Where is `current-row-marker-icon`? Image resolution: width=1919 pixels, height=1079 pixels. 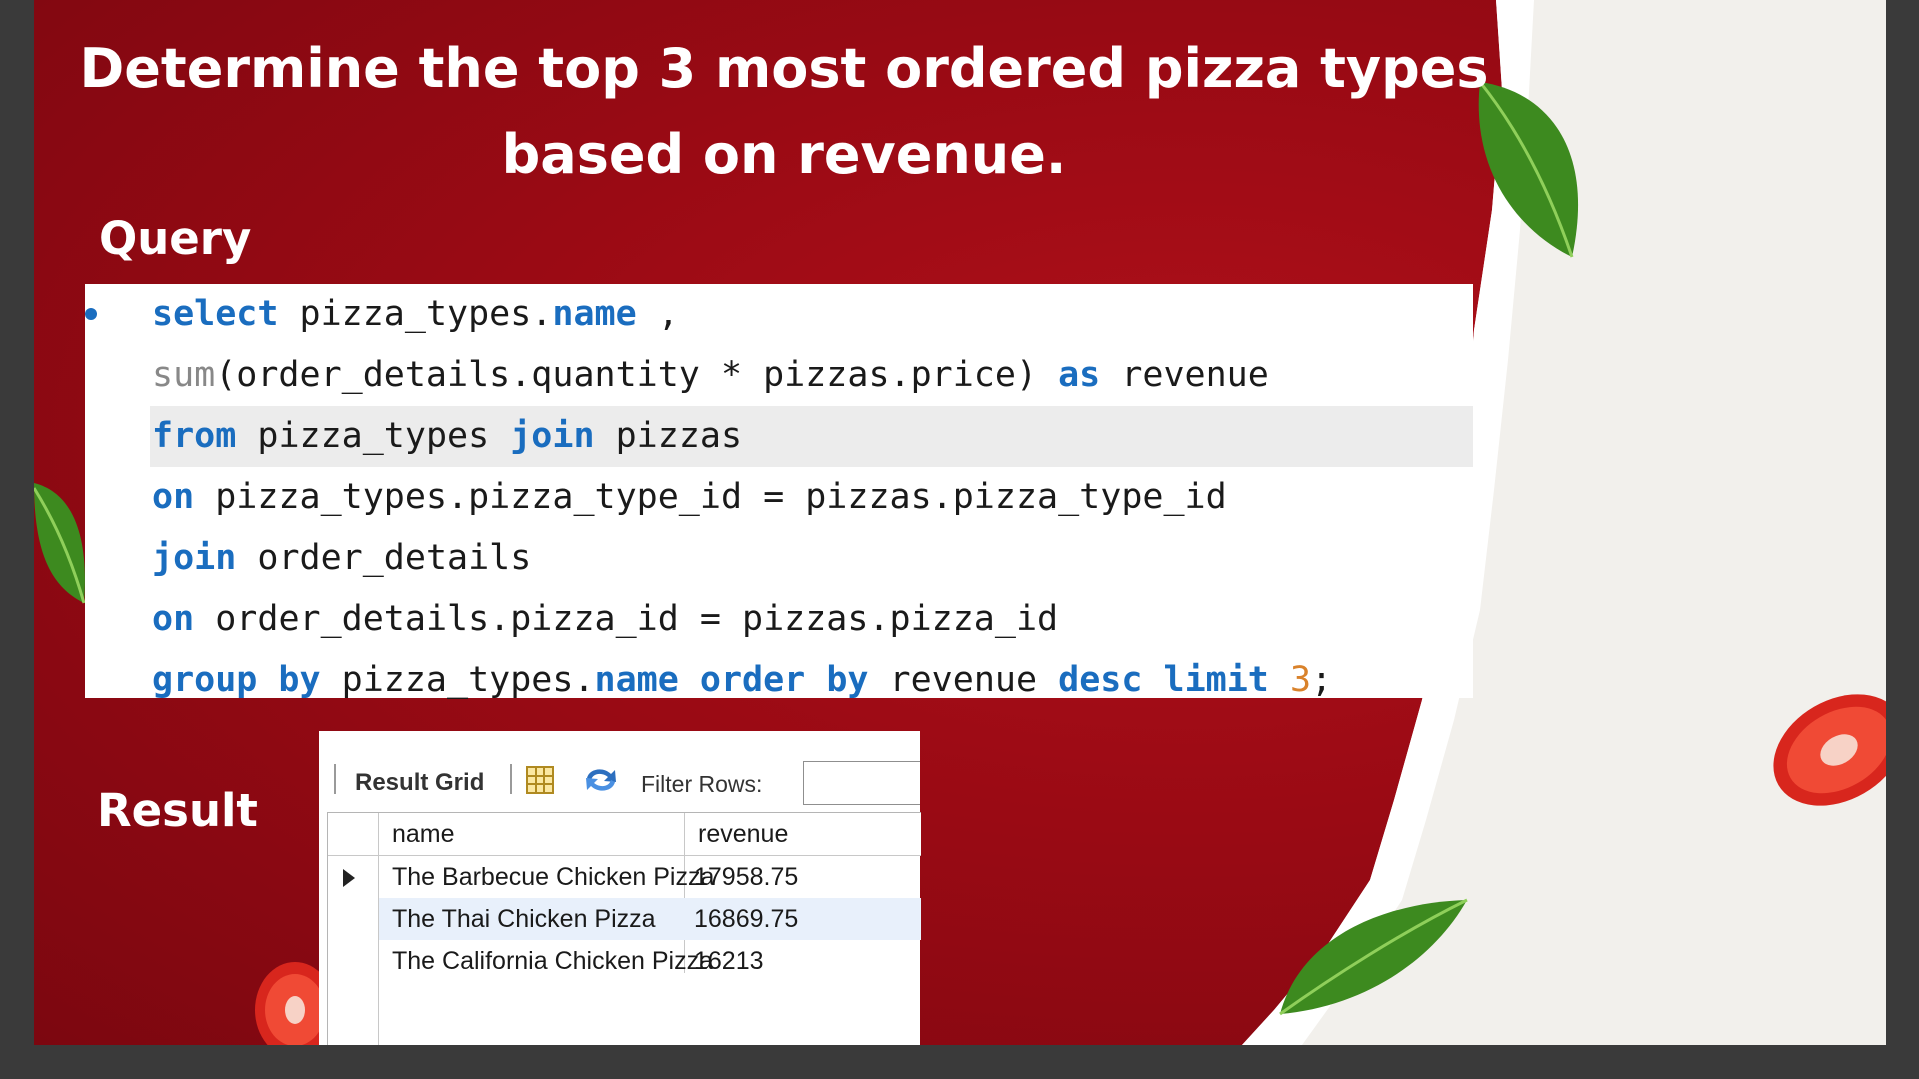
current-row-marker-icon is located at coordinates (349, 878).